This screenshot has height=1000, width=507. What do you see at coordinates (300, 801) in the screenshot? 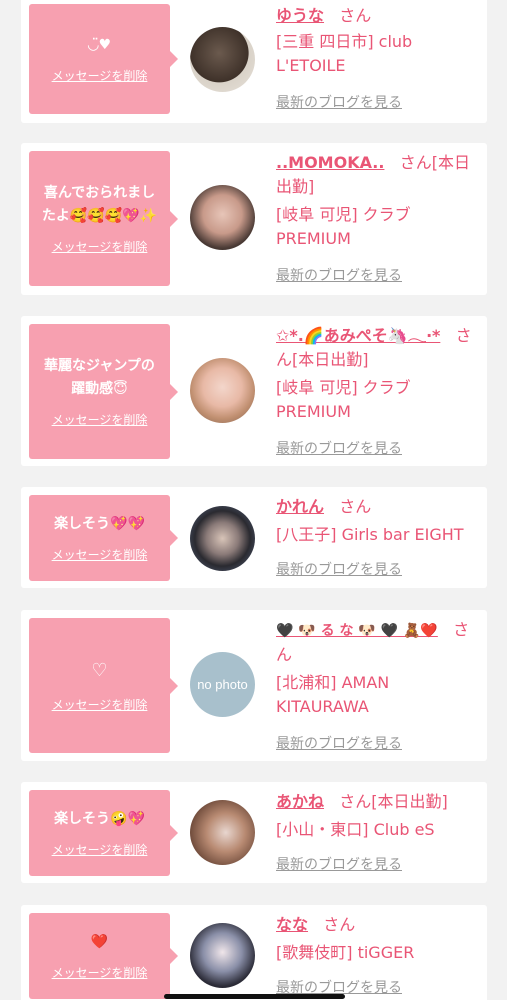
I see `cast-name-link: あかね` at bounding box center [300, 801].